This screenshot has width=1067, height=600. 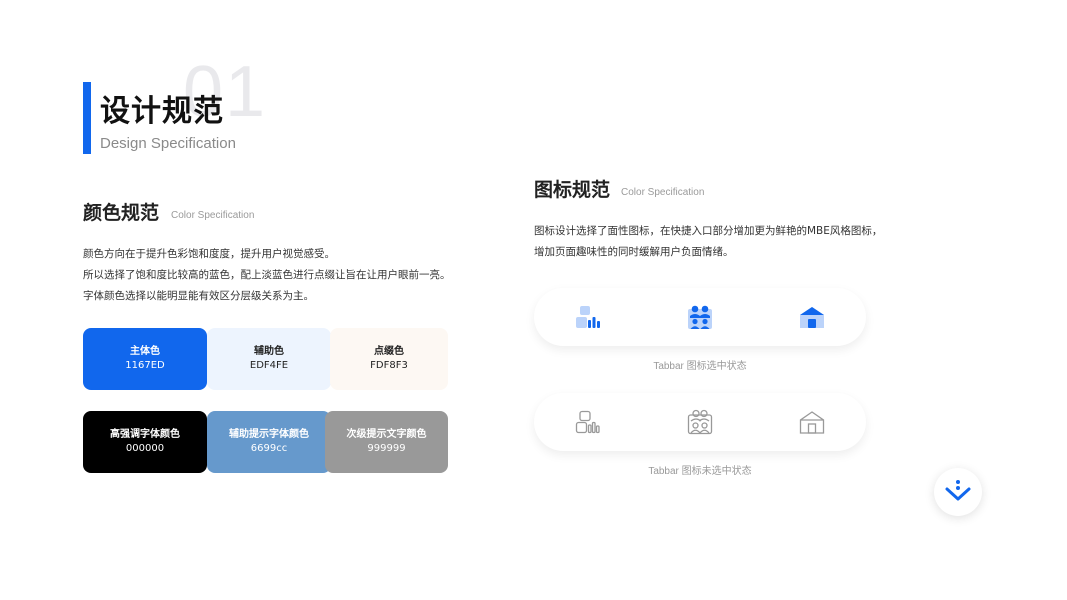 I want to click on page-title: 设计规范, so click(x=162, y=111).